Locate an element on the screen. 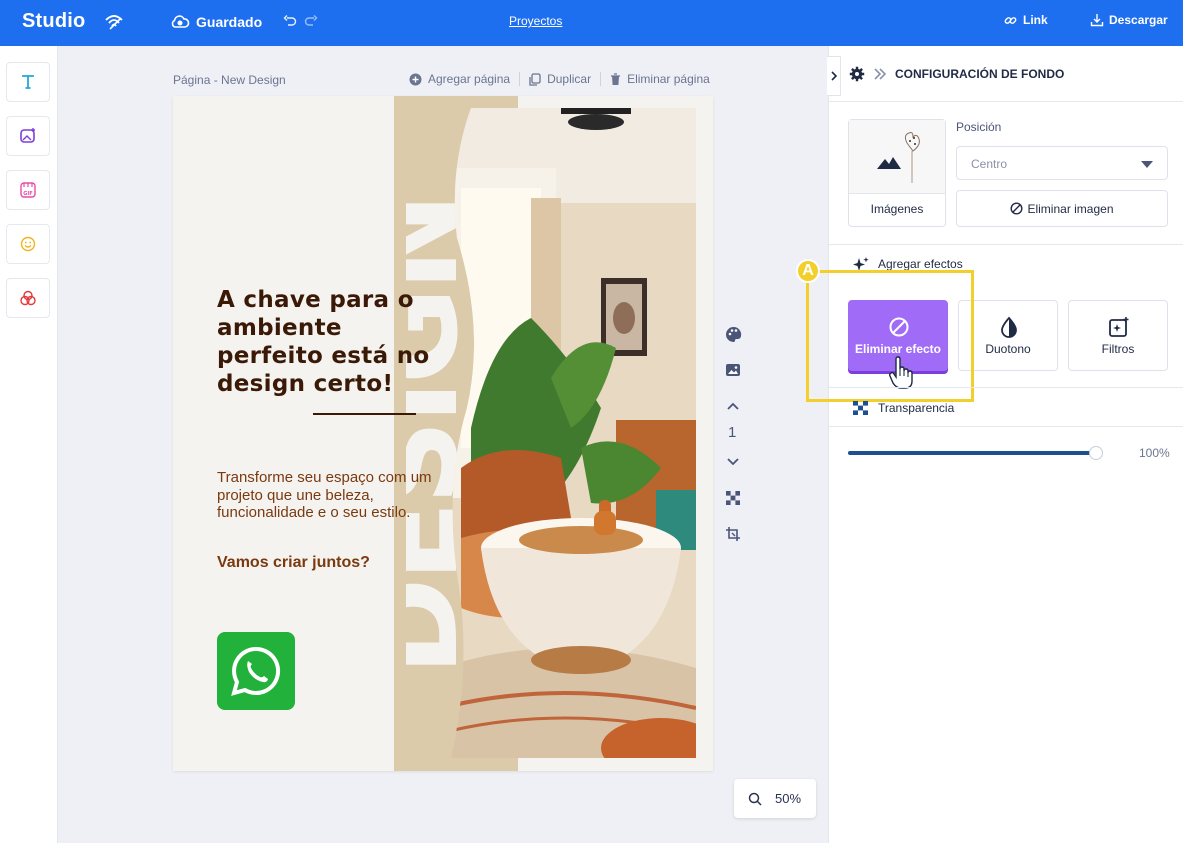  cloud-saved-icon is located at coordinates (180, 21).